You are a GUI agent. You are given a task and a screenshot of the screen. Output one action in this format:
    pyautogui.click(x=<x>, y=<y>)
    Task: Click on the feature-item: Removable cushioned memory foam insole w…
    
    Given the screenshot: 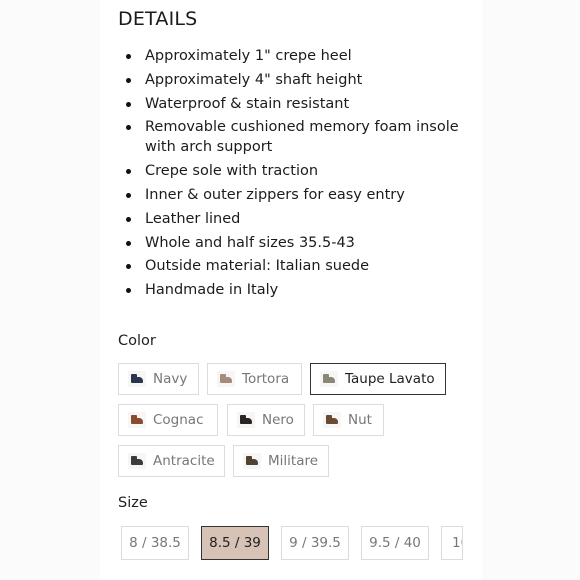 What is the action you would take?
    pyautogui.click(x=290, y=137)
    